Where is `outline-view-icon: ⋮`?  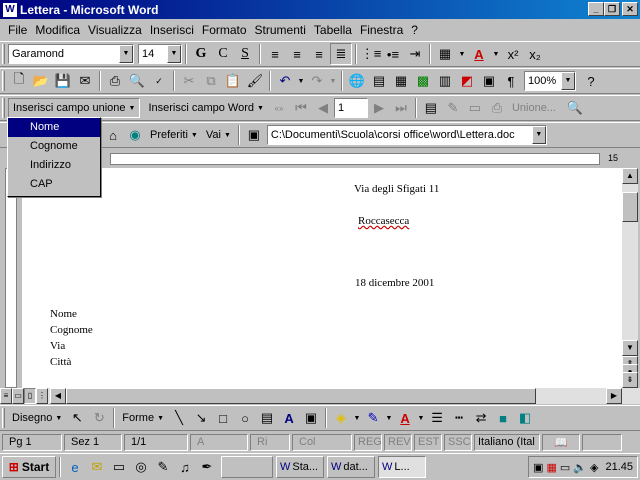
outline-view-icon: ⋮ is located at coordinates (42, 396).